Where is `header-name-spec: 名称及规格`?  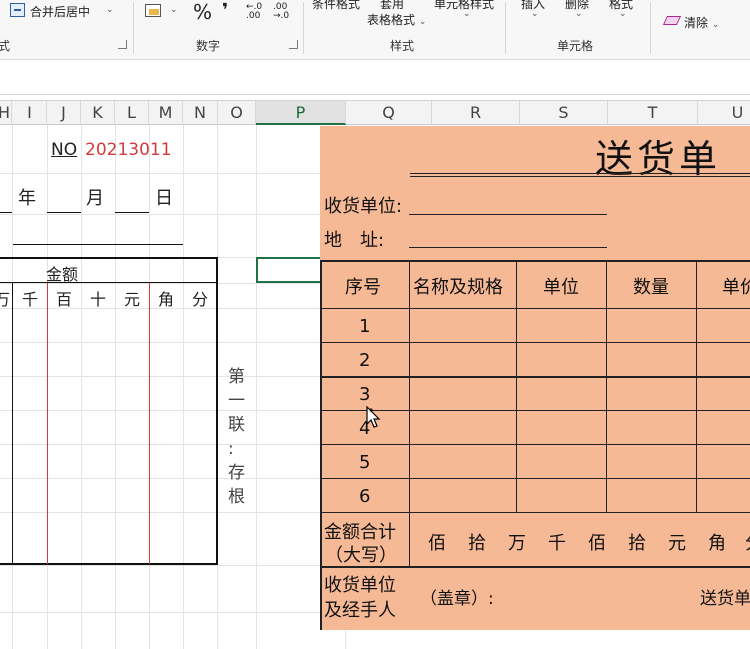 header-name-spec: 名称及规格 is located at coordinates (458, 287).